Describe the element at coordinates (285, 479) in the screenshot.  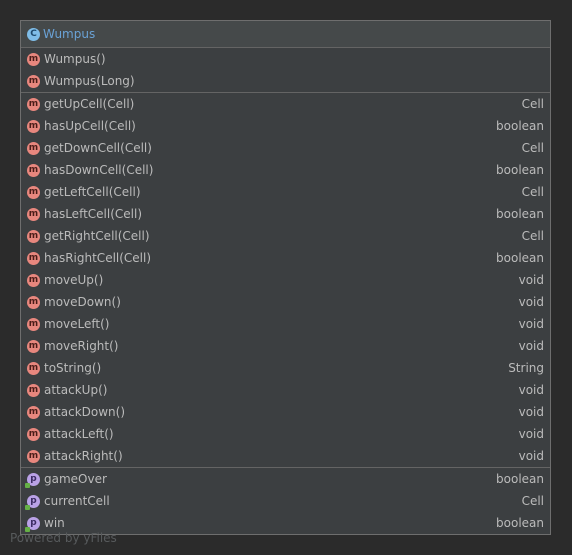
I see `property-row: p gameOver boolean` at that location.